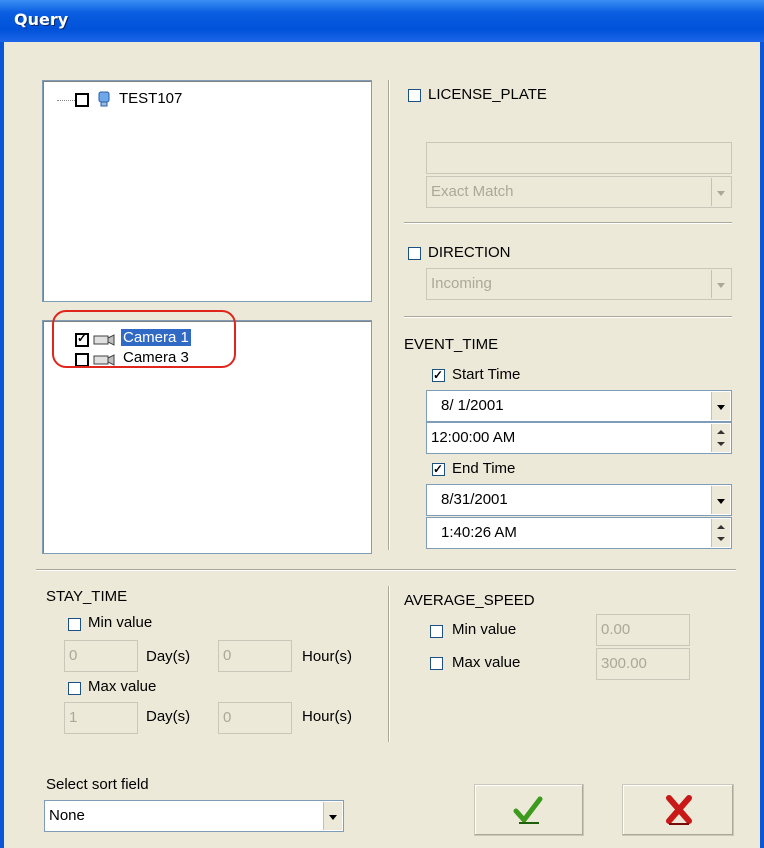 This screenshot has height=848, width=764. I want to click on red-x-icon, so click(679, 812).